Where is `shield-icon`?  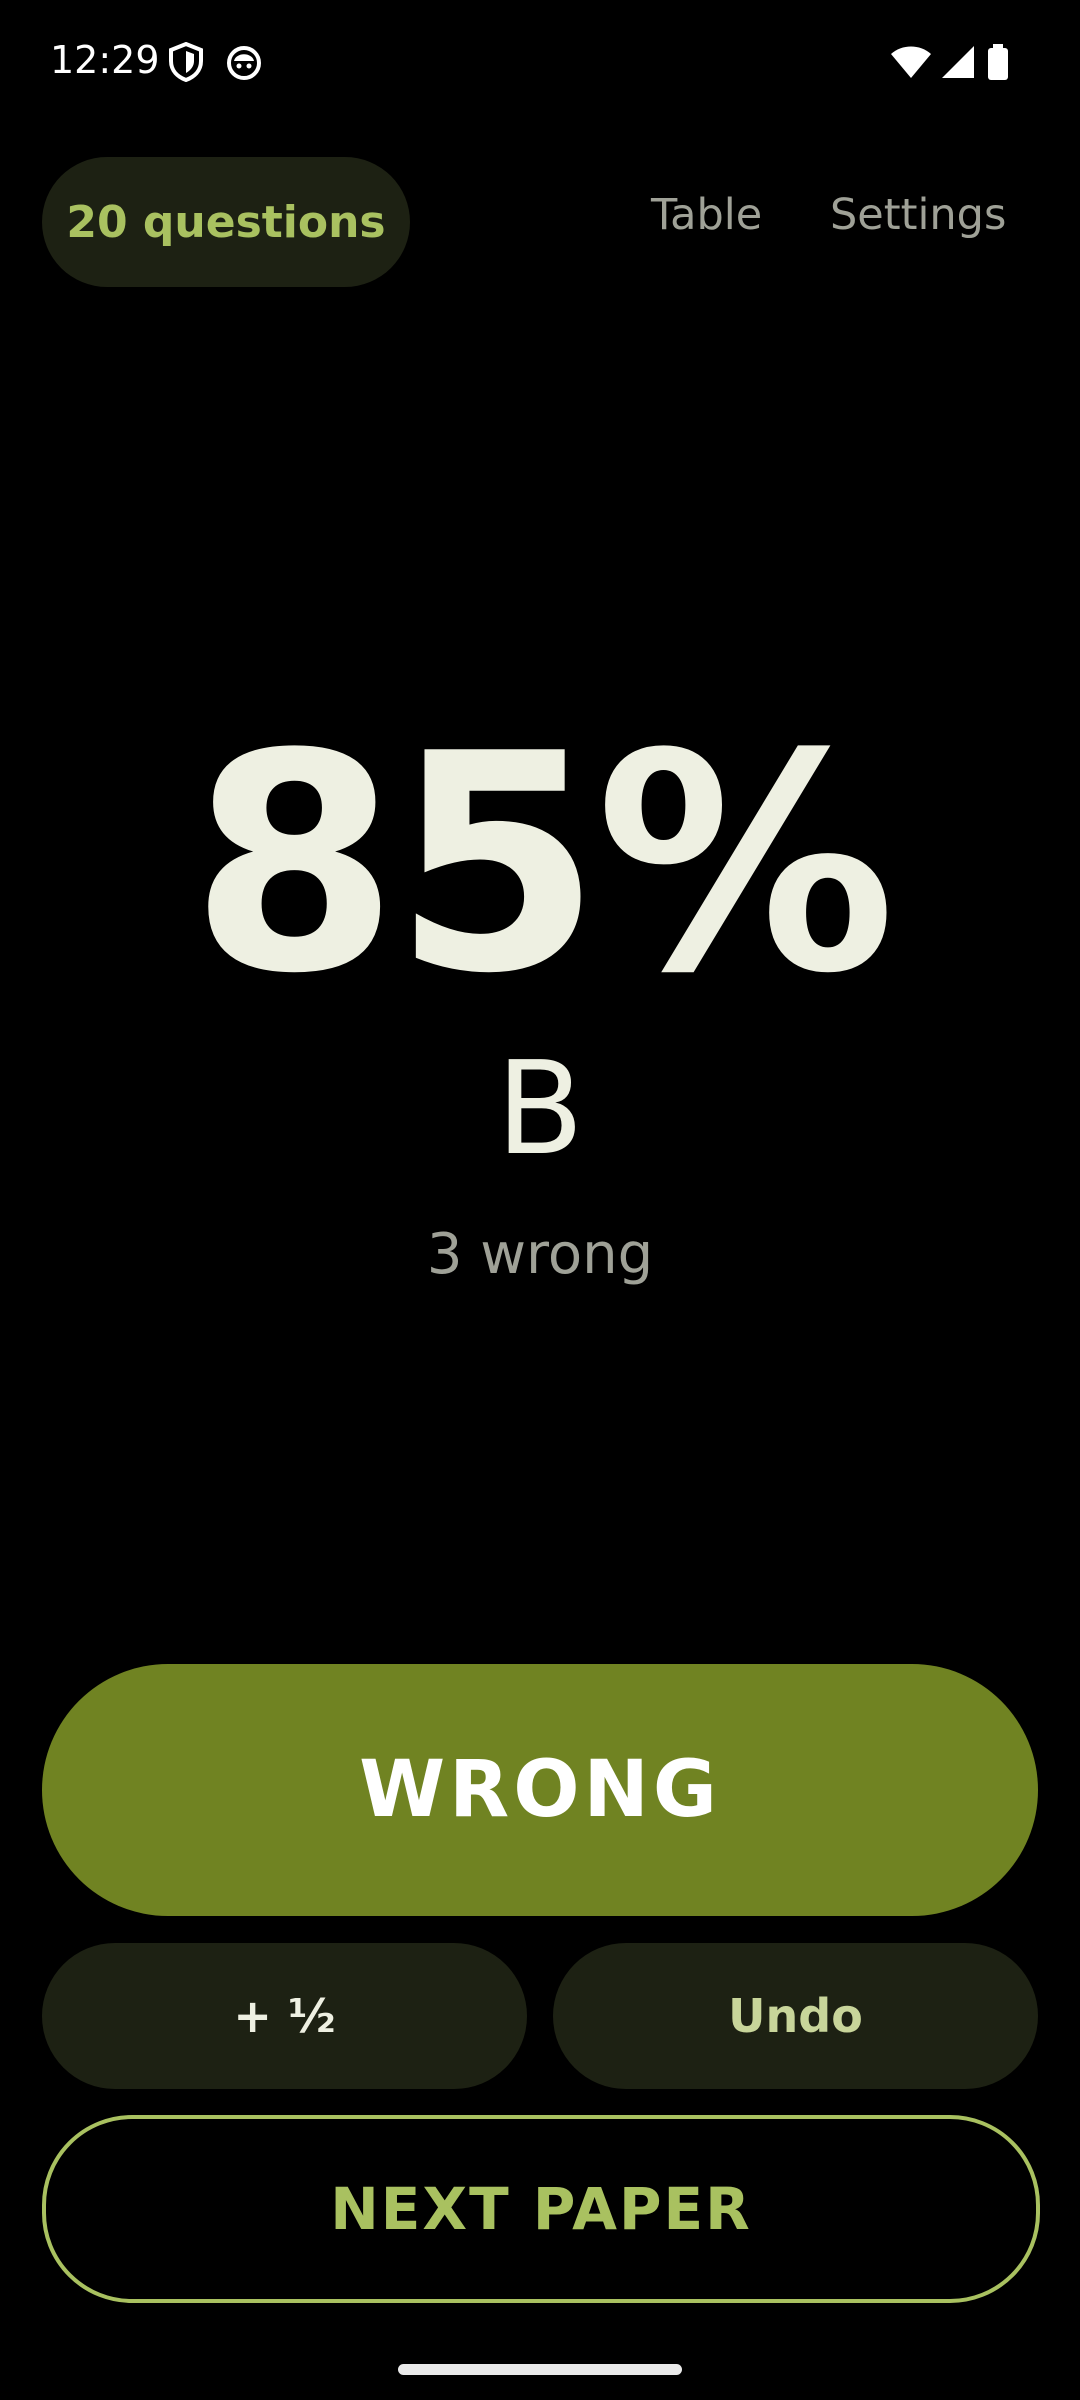
shield-icon is located at coordinates (186, 64).